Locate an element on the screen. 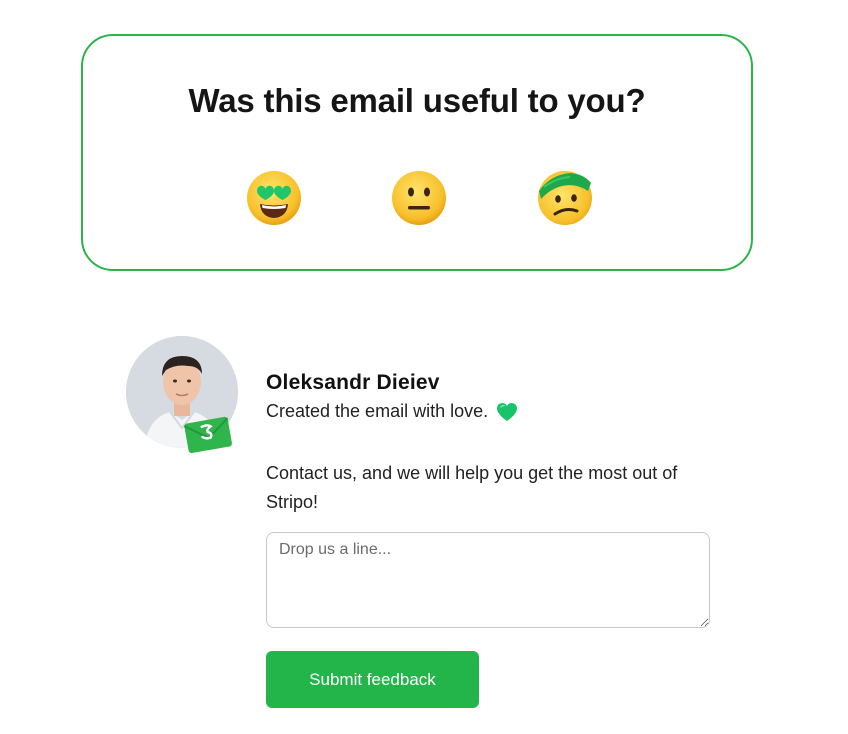 This screenshot has height=734, width=848. survey-title: Was this email useful to you? is located at coordinates (417, 100).